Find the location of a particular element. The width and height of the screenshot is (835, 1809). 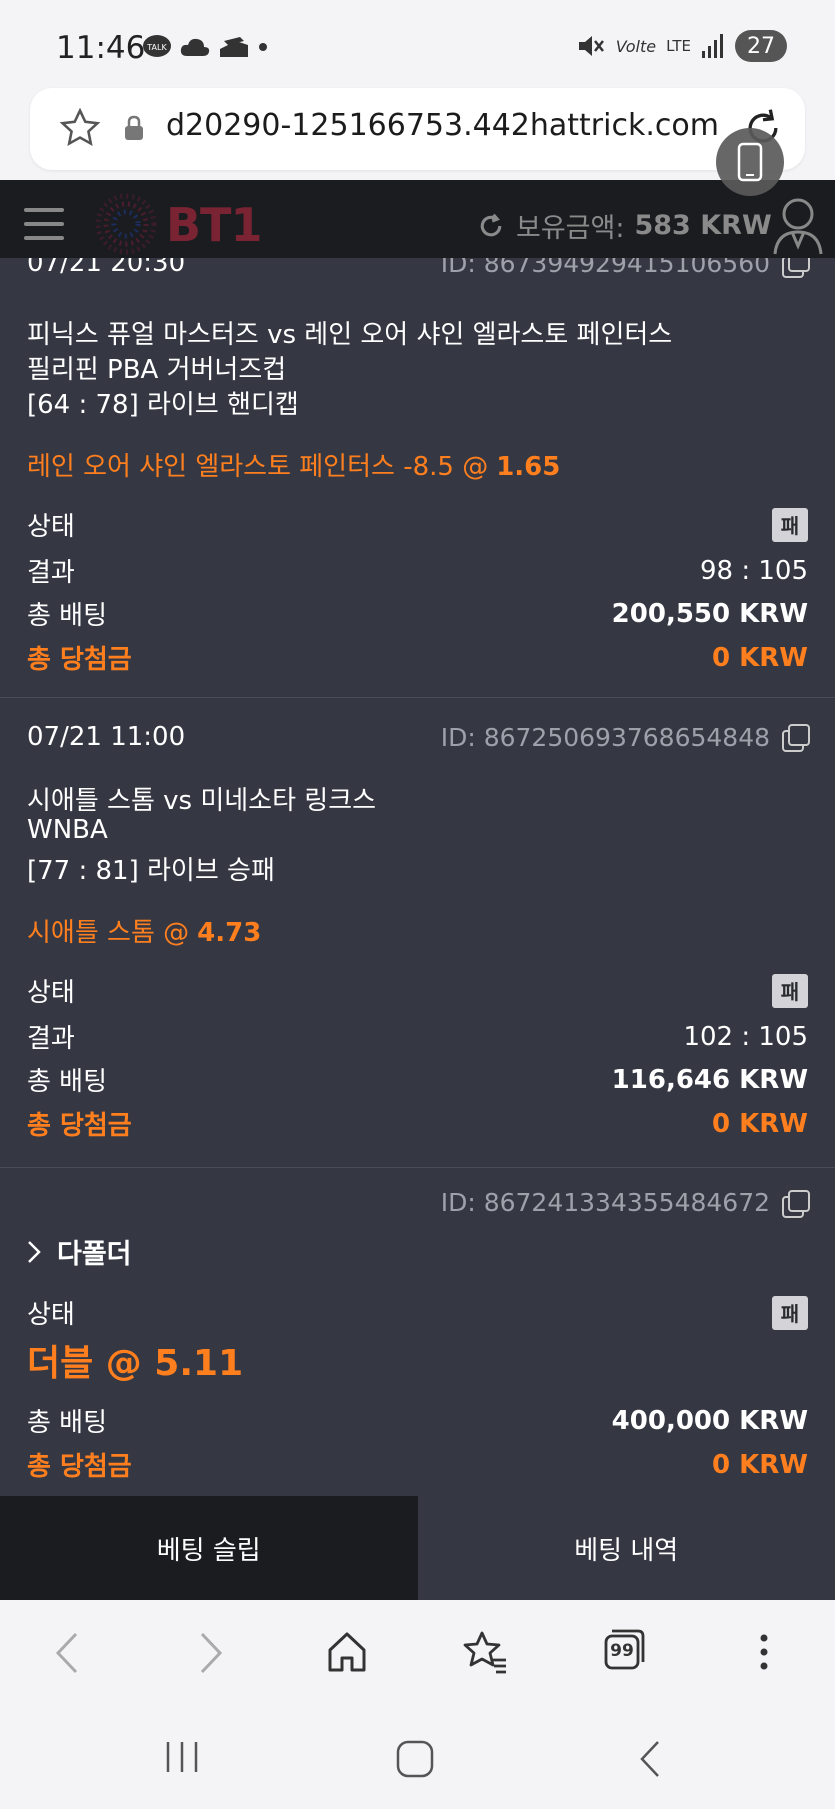

refresh-icon is located at coordinates (491, 226).